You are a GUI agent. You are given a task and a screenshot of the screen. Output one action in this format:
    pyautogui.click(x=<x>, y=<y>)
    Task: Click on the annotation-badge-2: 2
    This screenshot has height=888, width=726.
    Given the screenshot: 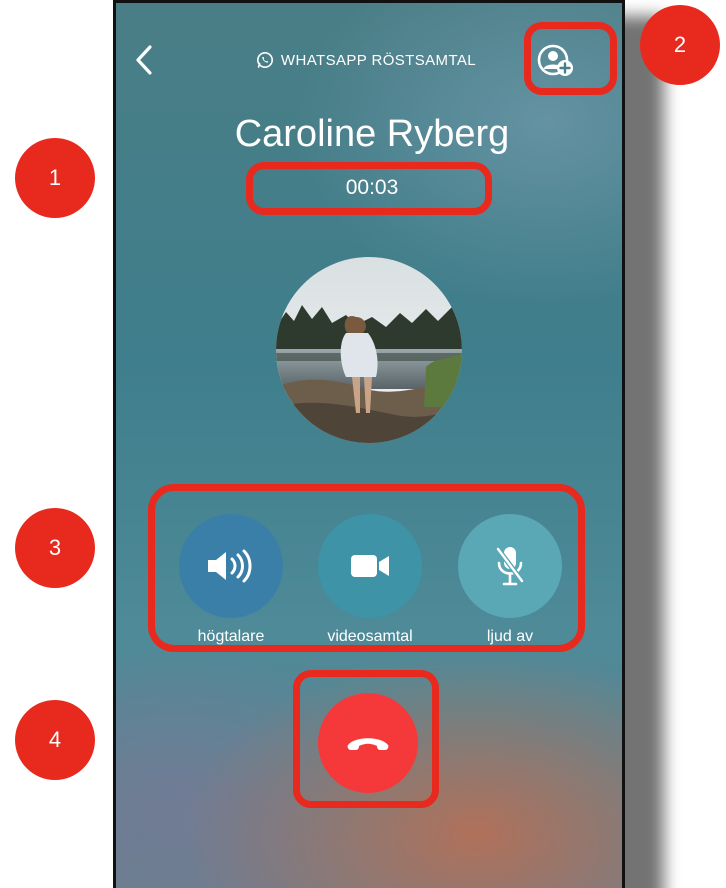 What is the action you would take?
    pyautogui.click(x=680, y=45)
    